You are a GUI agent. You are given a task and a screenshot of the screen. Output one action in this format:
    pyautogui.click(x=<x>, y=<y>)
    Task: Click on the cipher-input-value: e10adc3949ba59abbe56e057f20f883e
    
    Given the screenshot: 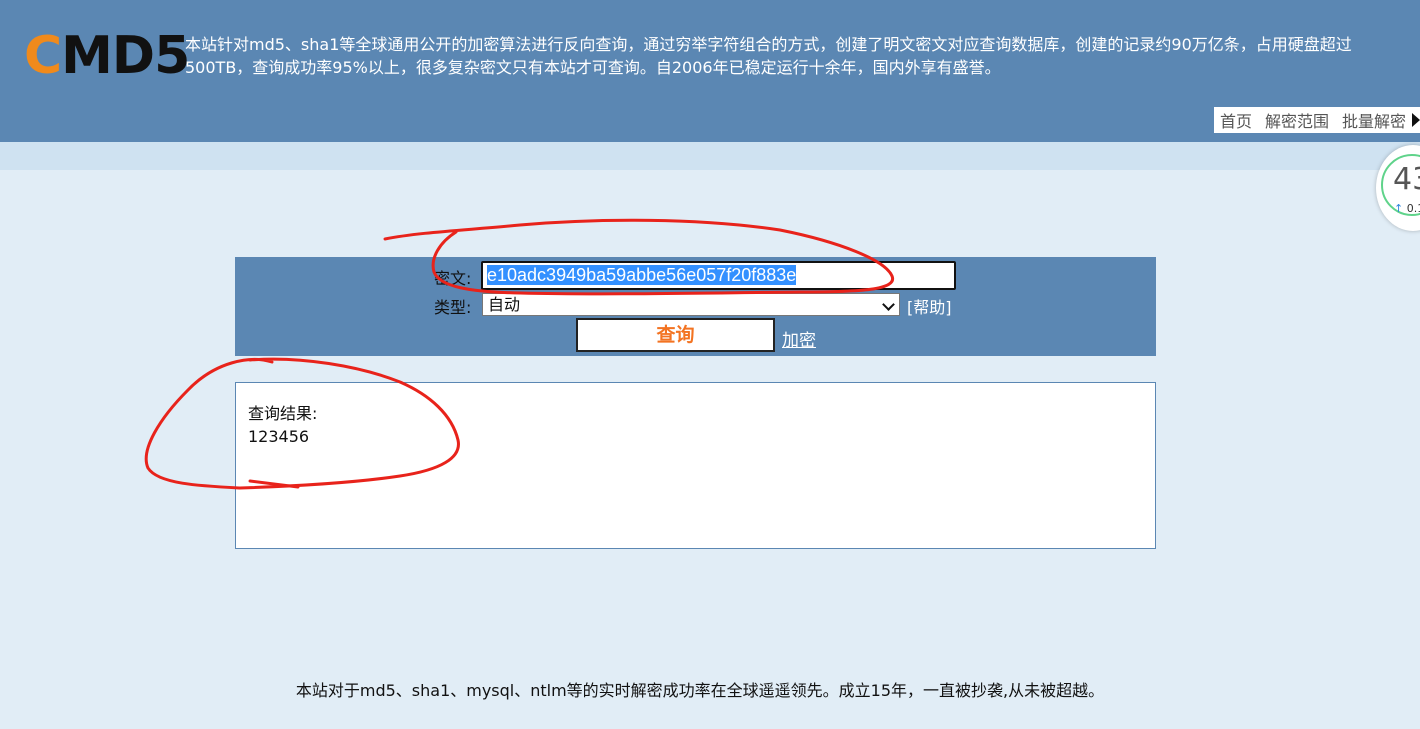 What is the action you would take?
    pyautogui.click(x=642, y=275)
    